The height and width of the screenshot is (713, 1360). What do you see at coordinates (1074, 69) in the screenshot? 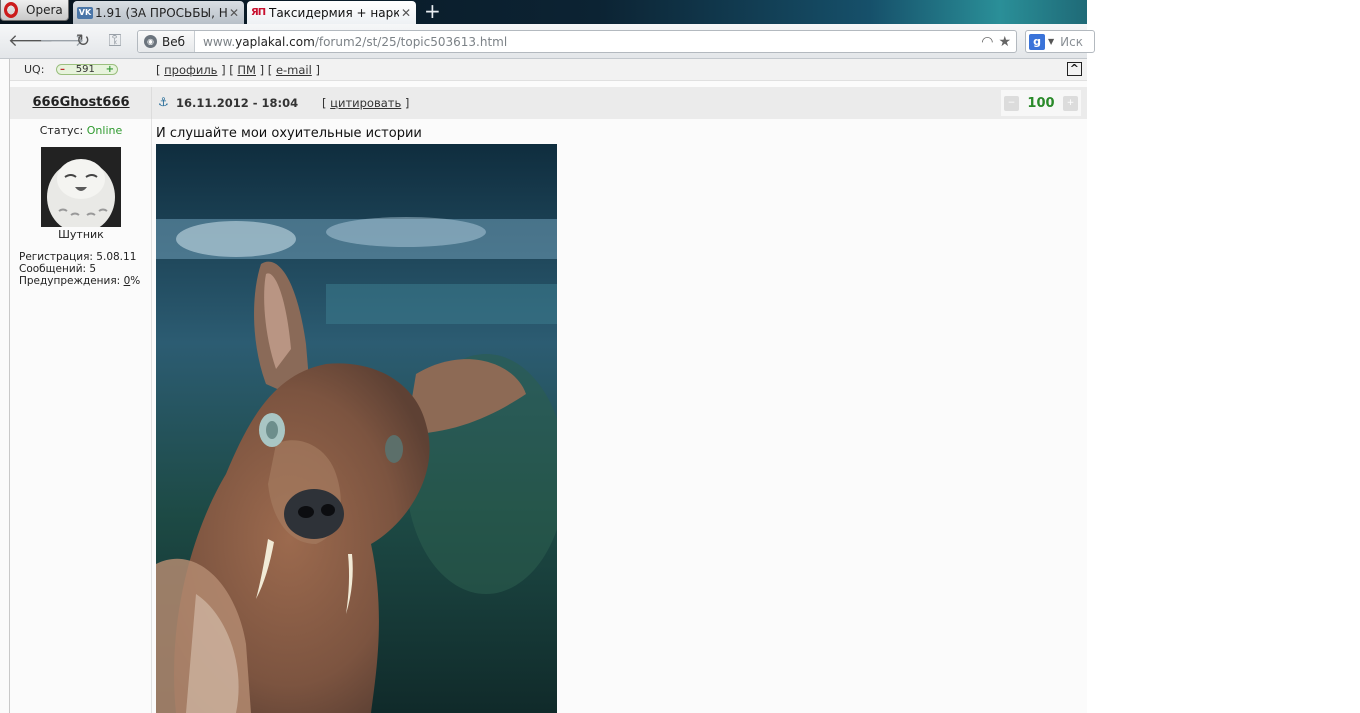
I see `scroll-to-top-button: ^` at bounding box center [1074, 69].